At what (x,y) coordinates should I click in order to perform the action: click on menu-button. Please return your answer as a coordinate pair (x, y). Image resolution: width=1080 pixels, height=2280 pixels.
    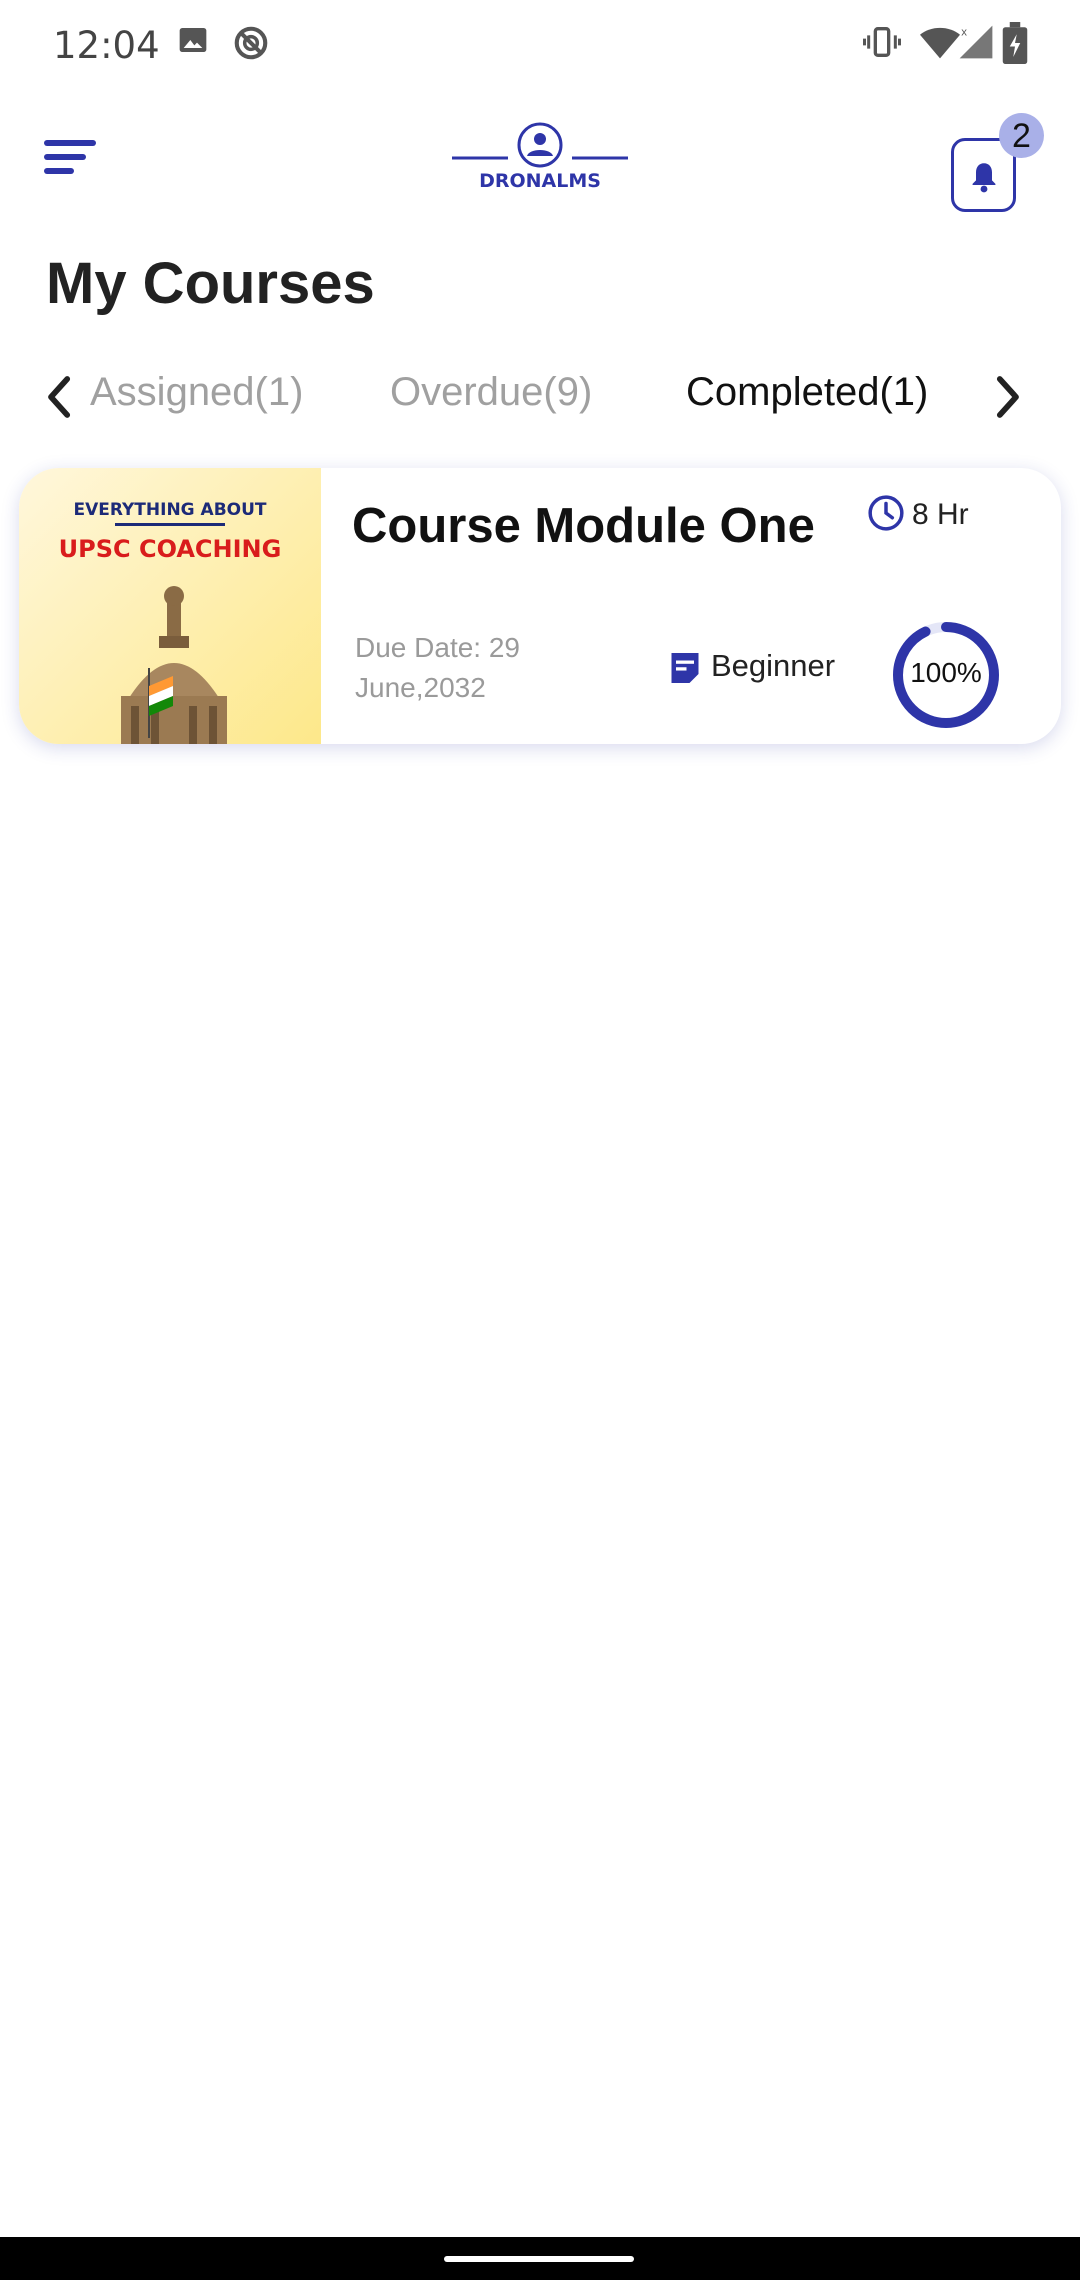
    Looking at the image, I should click on (76, 155).